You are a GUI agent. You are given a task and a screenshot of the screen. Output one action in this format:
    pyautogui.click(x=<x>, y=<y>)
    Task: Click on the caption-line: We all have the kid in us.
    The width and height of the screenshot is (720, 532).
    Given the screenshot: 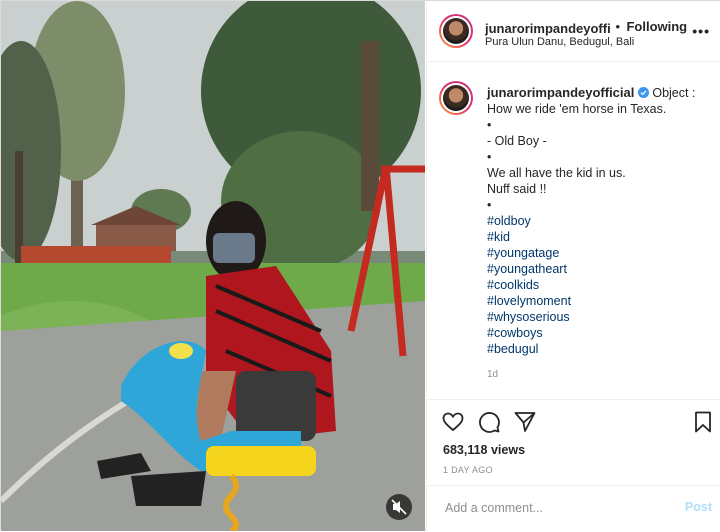 What is the action you would take?
    pyautogui.click(x=556, y=173)
    